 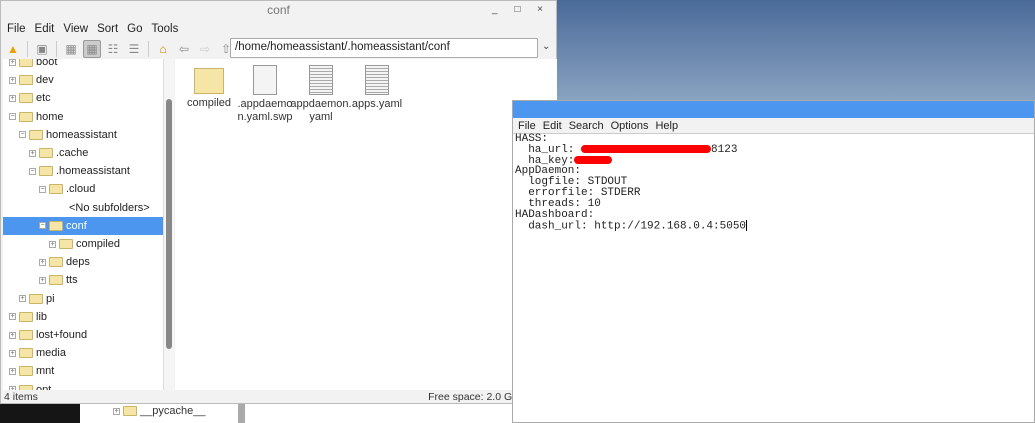 I want to click on tree-item: + lib, so click(x=83, y=317).